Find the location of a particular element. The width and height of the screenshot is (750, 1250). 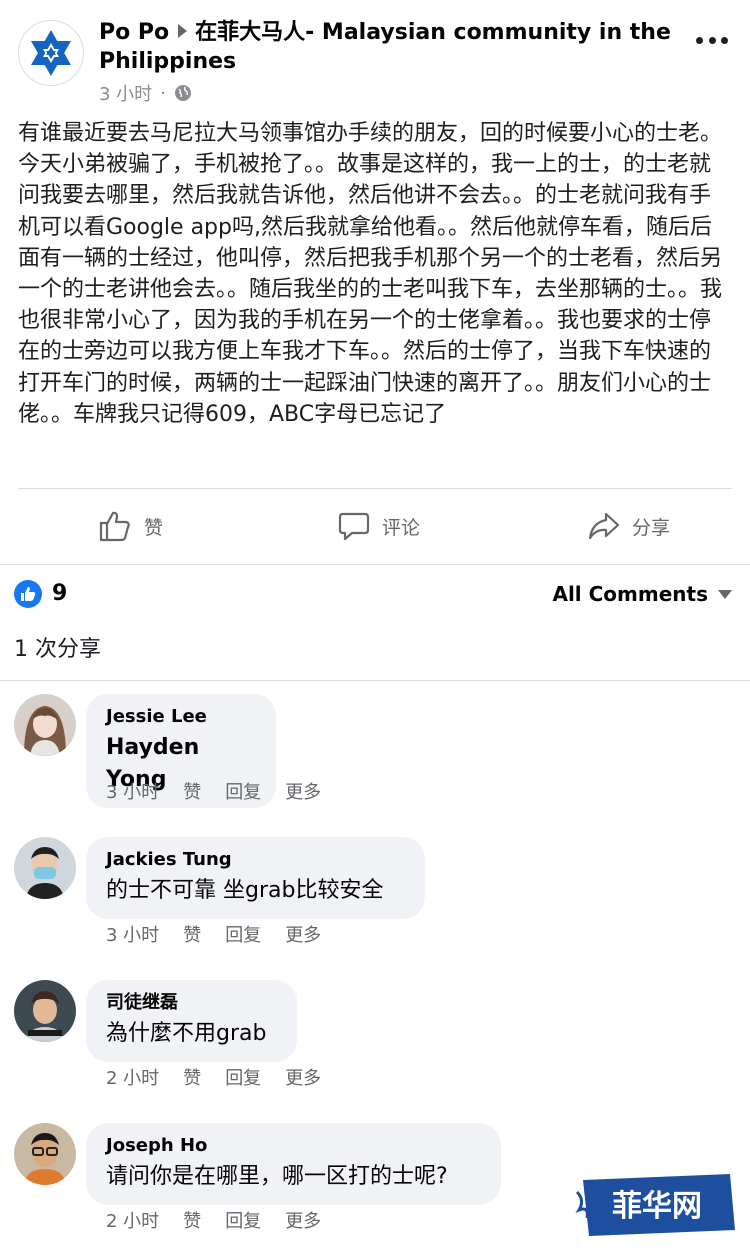

watermark-text: 菲华网 is located at coordinates (657, 1206).